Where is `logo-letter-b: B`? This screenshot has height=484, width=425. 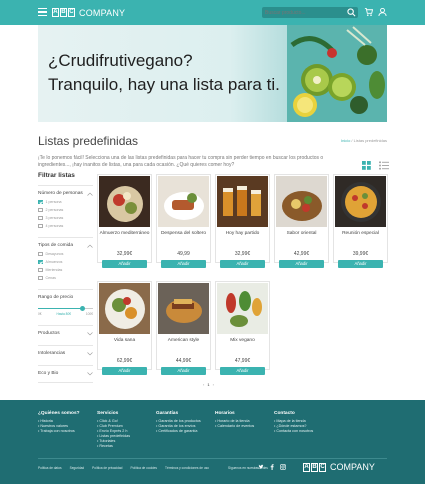
logo-letter-b: B is located at coordinates (63, 12).